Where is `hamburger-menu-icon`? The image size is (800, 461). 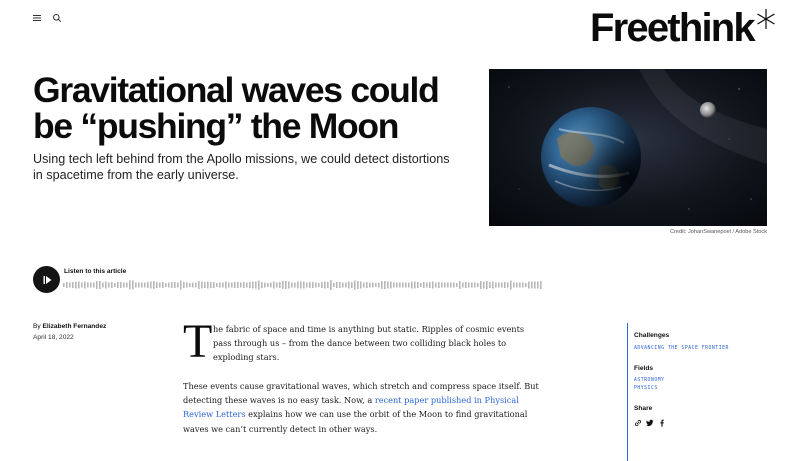
hamburger-menu-icon is located at coordinates (37, 19).